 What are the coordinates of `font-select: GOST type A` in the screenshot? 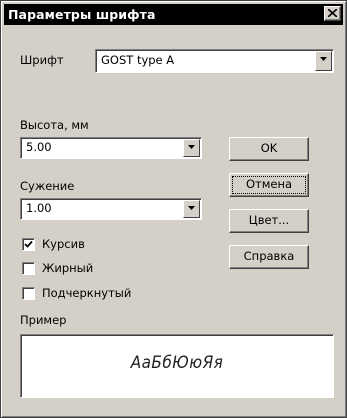 It's located at (214, 61).